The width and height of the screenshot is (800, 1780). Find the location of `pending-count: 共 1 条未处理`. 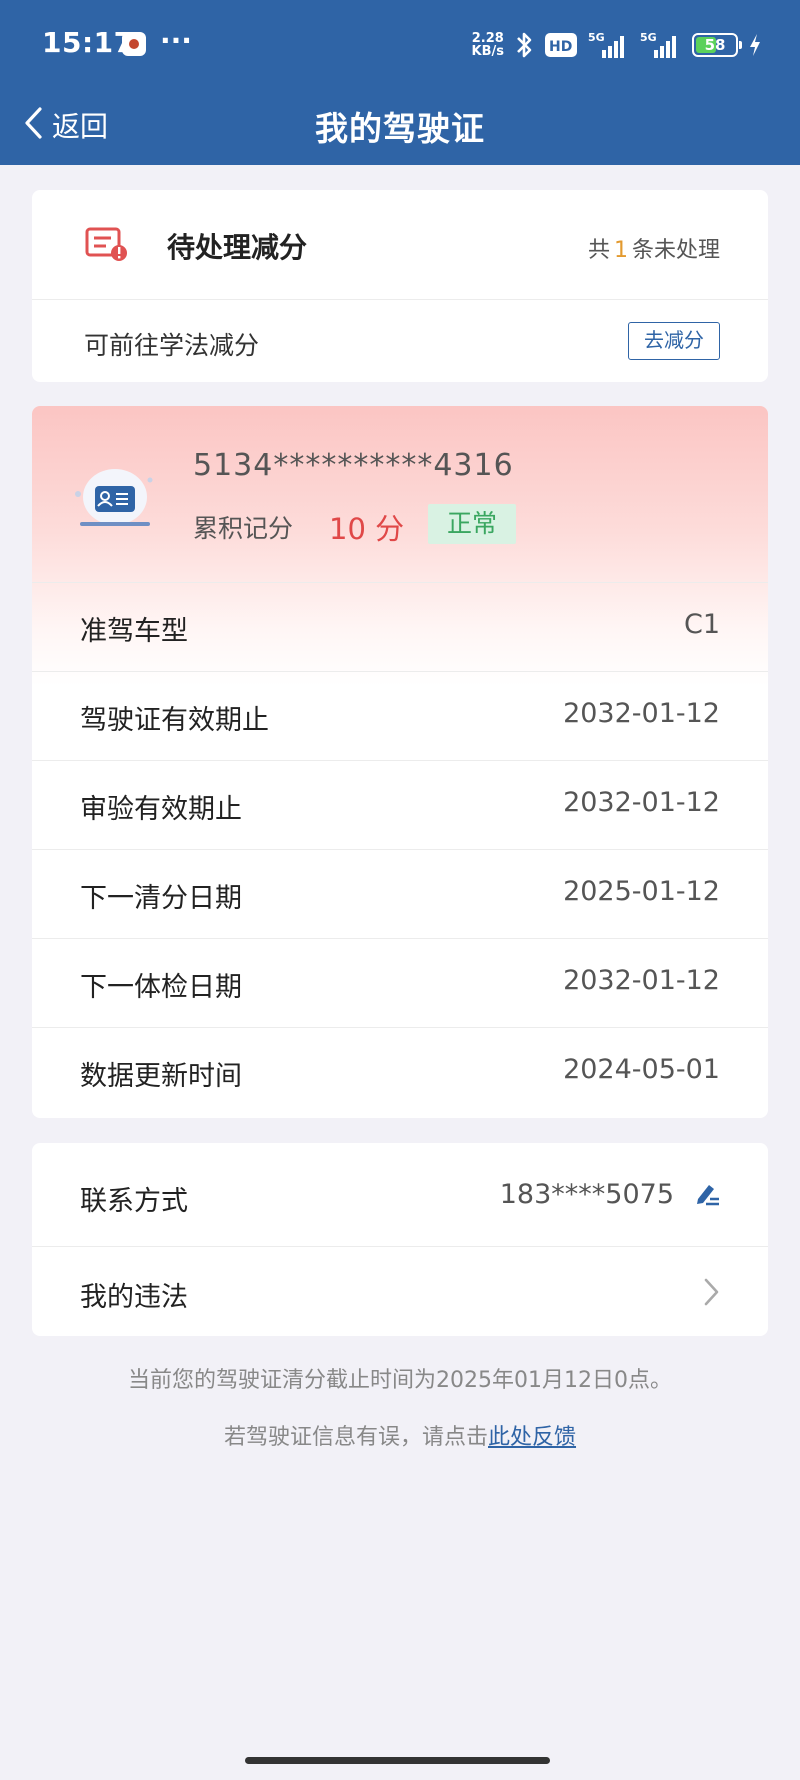

pending-count: 共 1 条未处理 is located at coordinates (654, 248).